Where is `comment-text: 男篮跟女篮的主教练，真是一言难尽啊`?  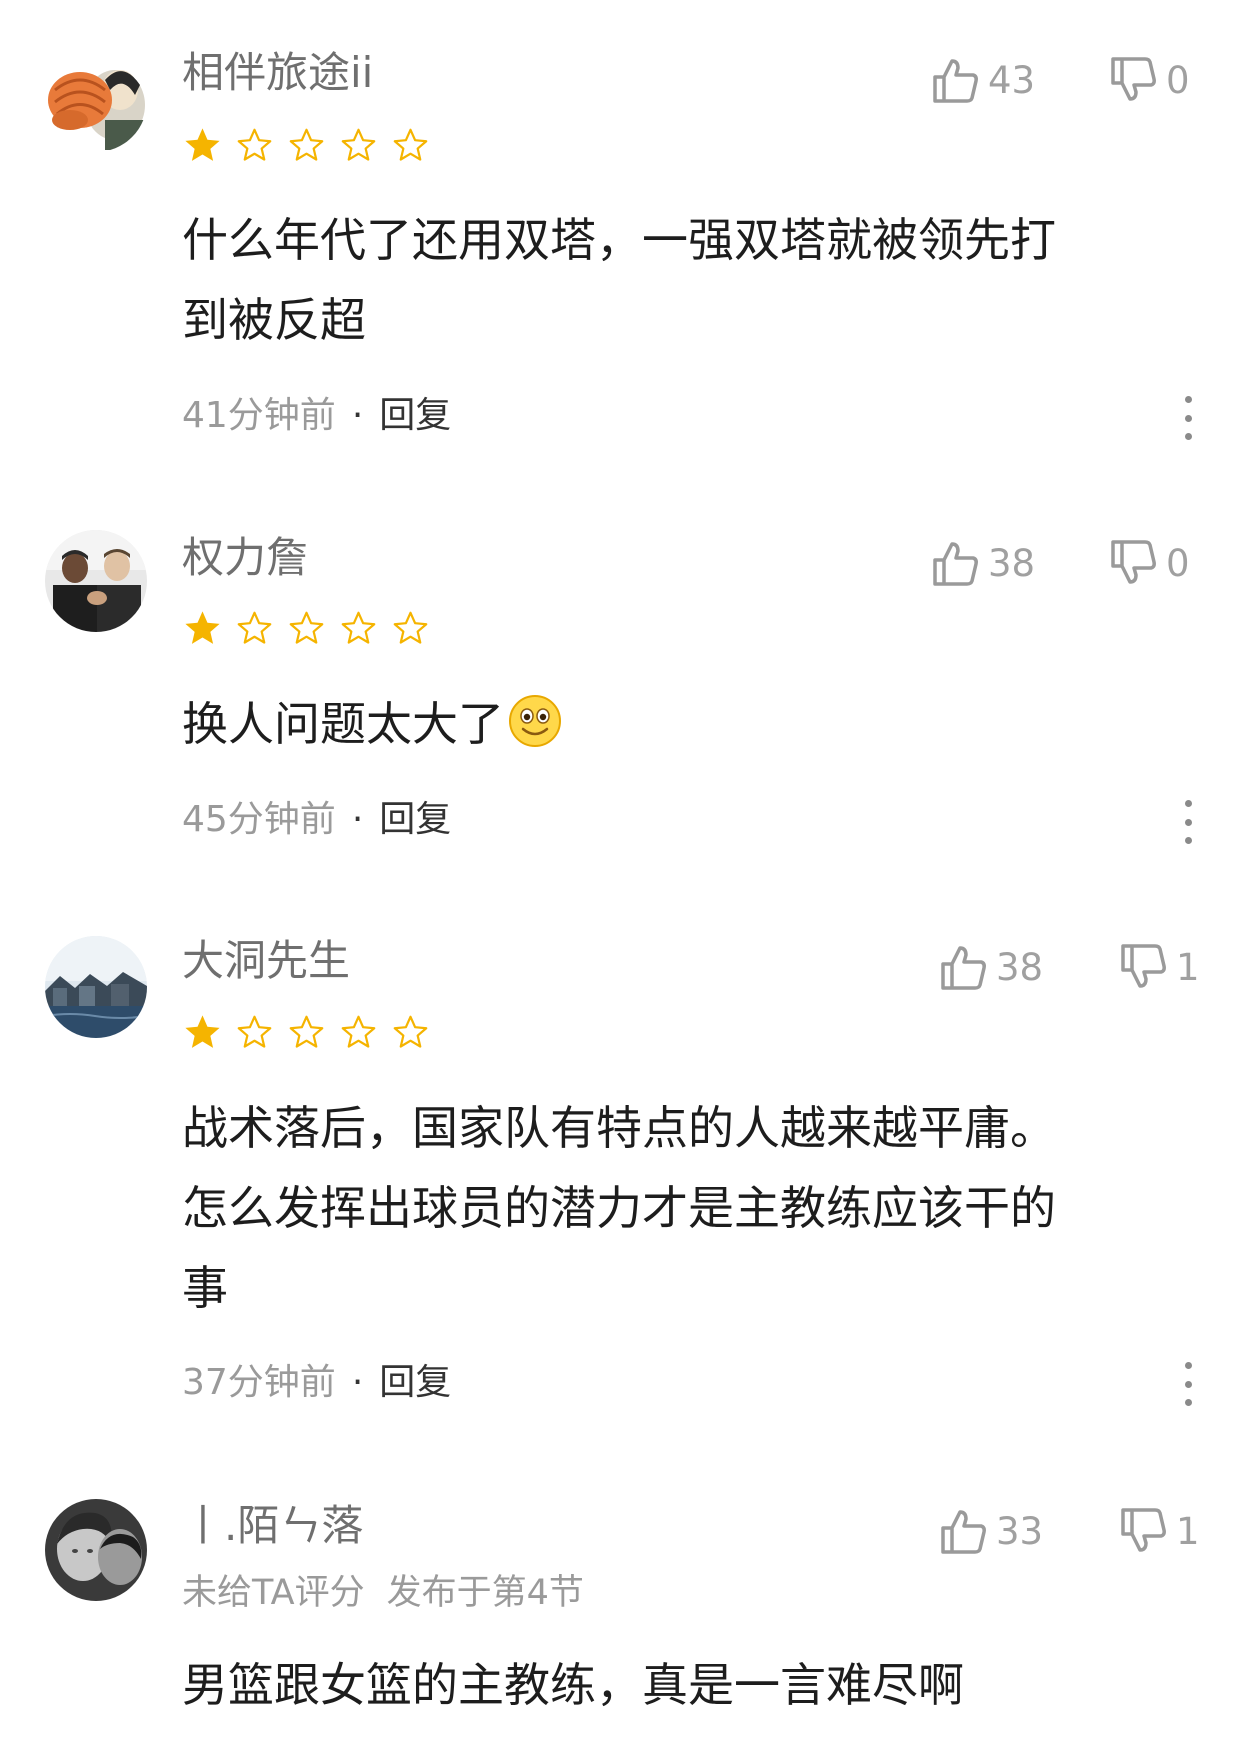
comment-text: 男篮跟女篮的主教练，真是一言难尽啊 is located at coordinates (682, 1685).